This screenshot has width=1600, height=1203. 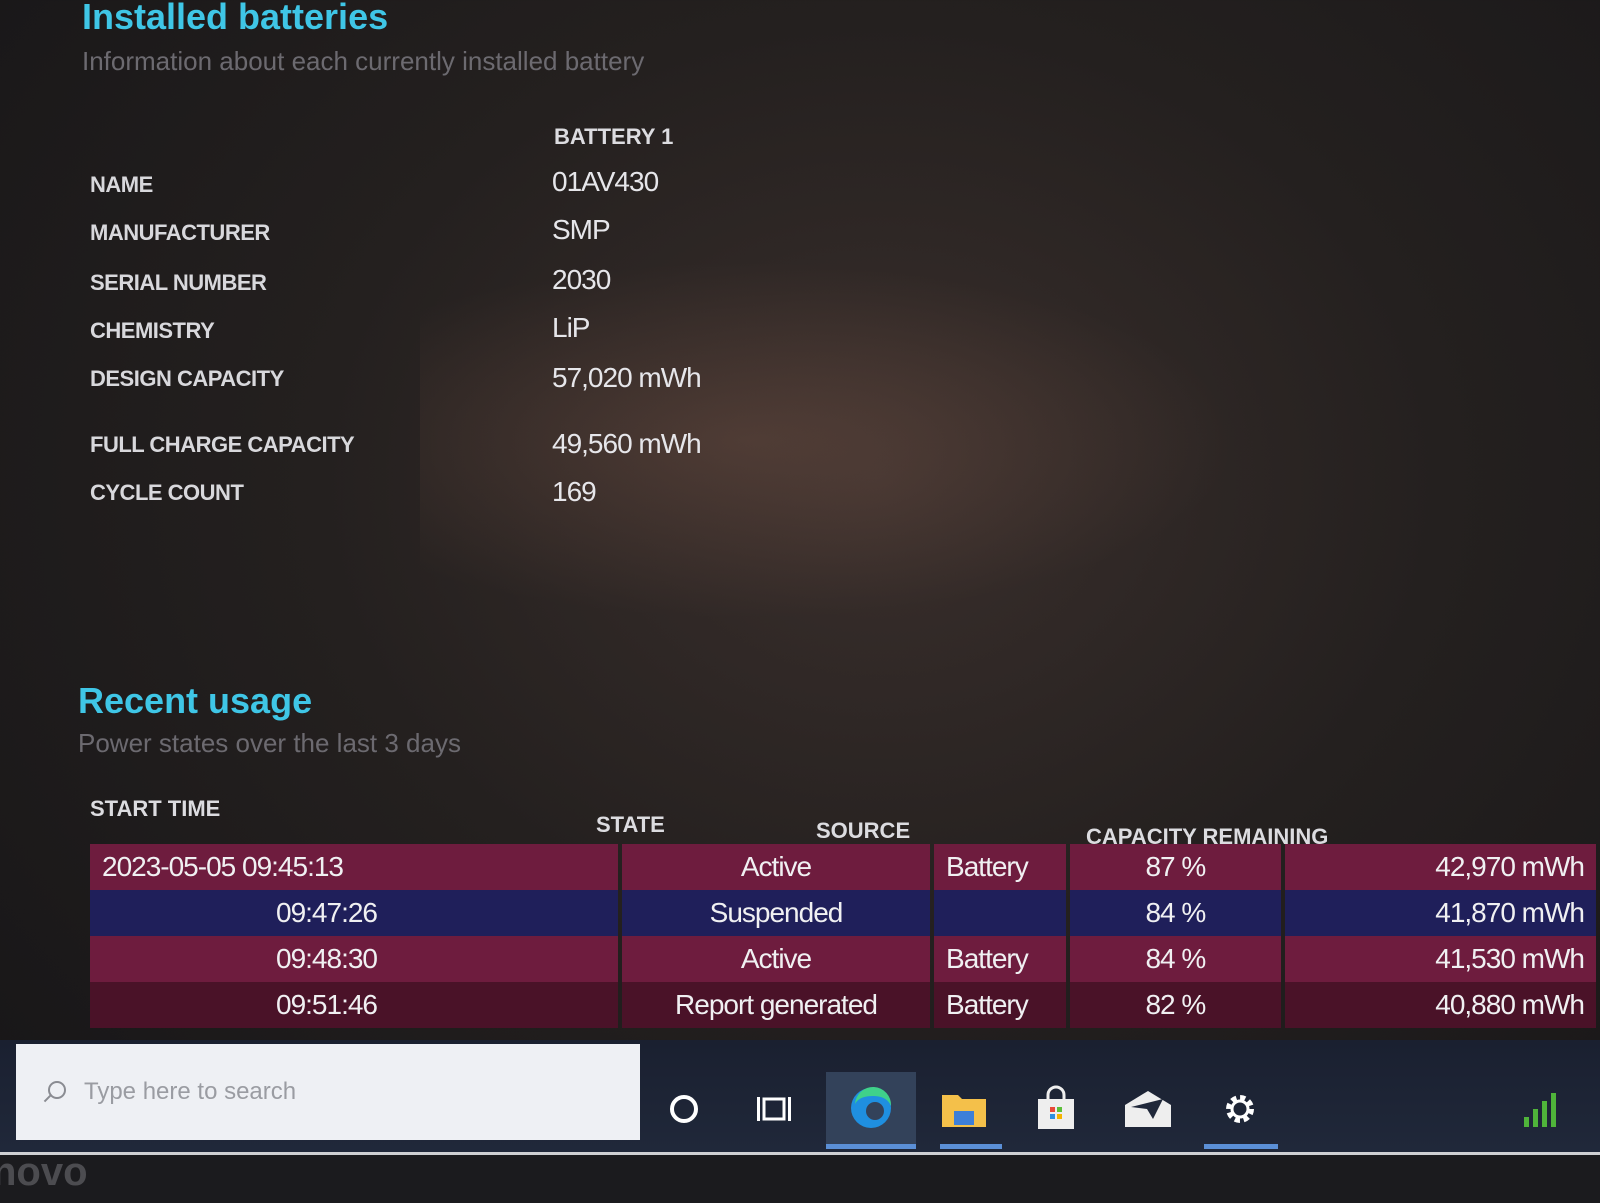 I want to click on cycle-count-label: CYCLE COUNT, so click(x=167, y=492).